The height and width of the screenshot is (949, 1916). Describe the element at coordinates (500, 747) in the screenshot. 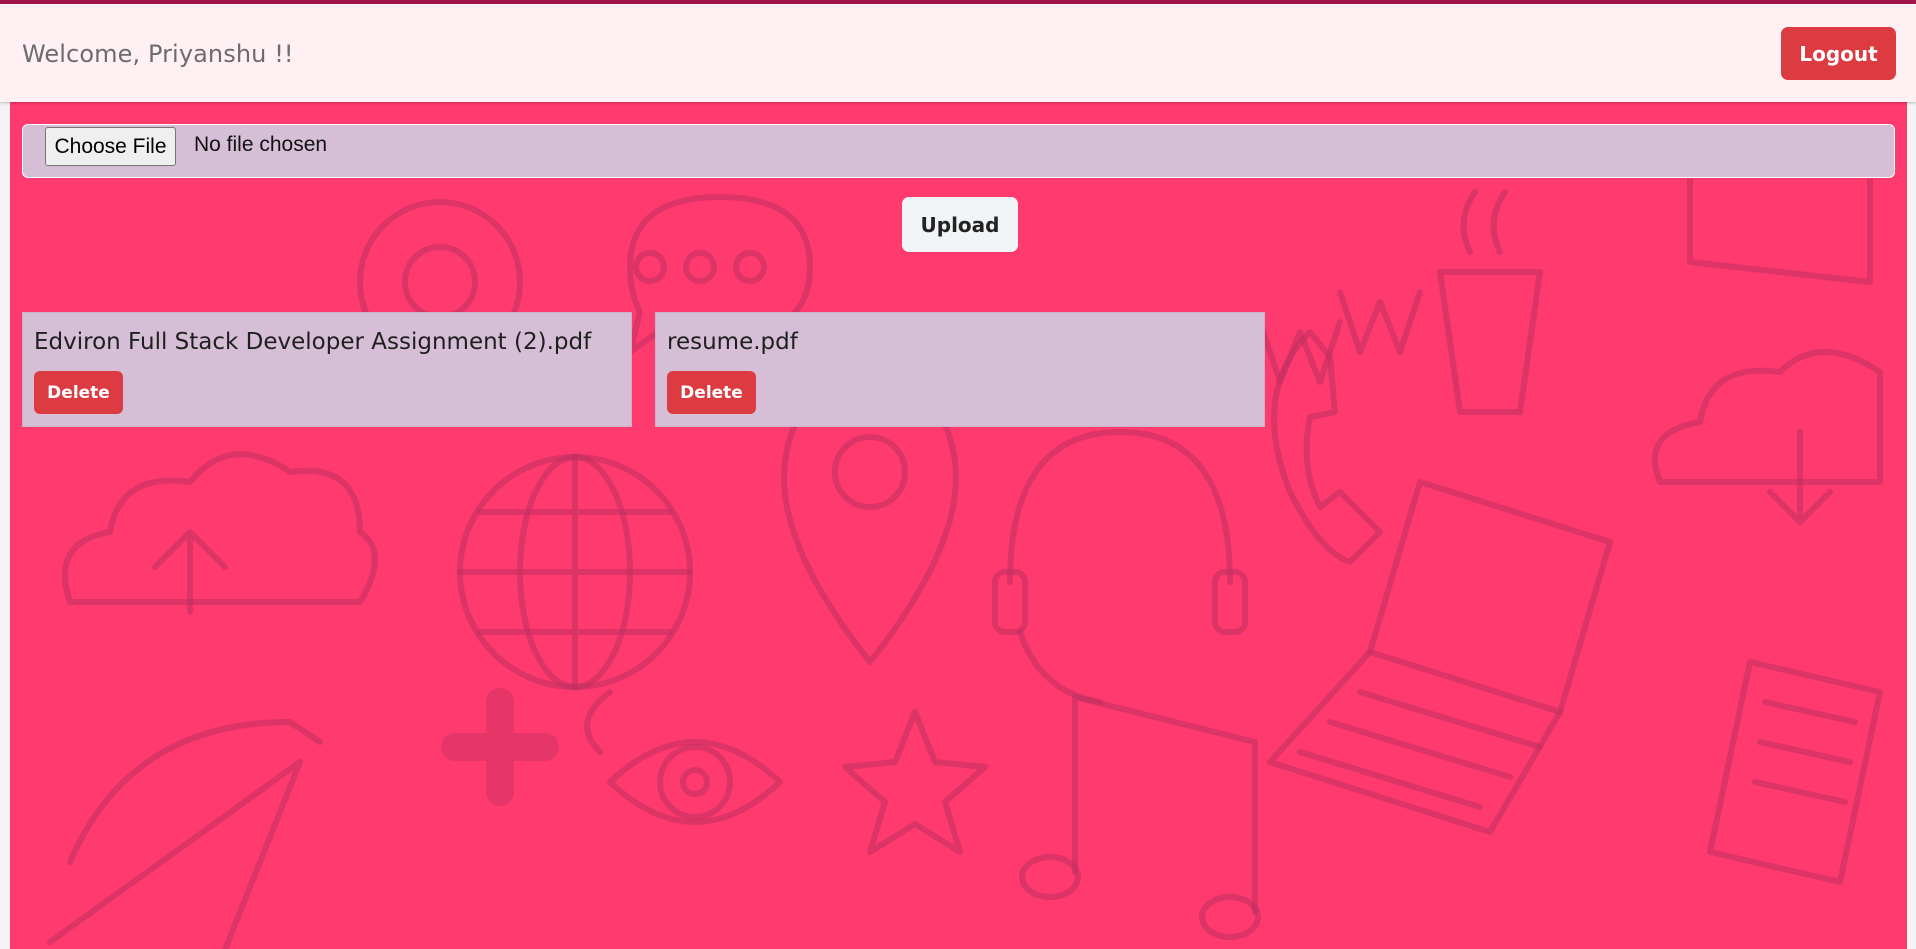

I see `plus-icon` at that location.